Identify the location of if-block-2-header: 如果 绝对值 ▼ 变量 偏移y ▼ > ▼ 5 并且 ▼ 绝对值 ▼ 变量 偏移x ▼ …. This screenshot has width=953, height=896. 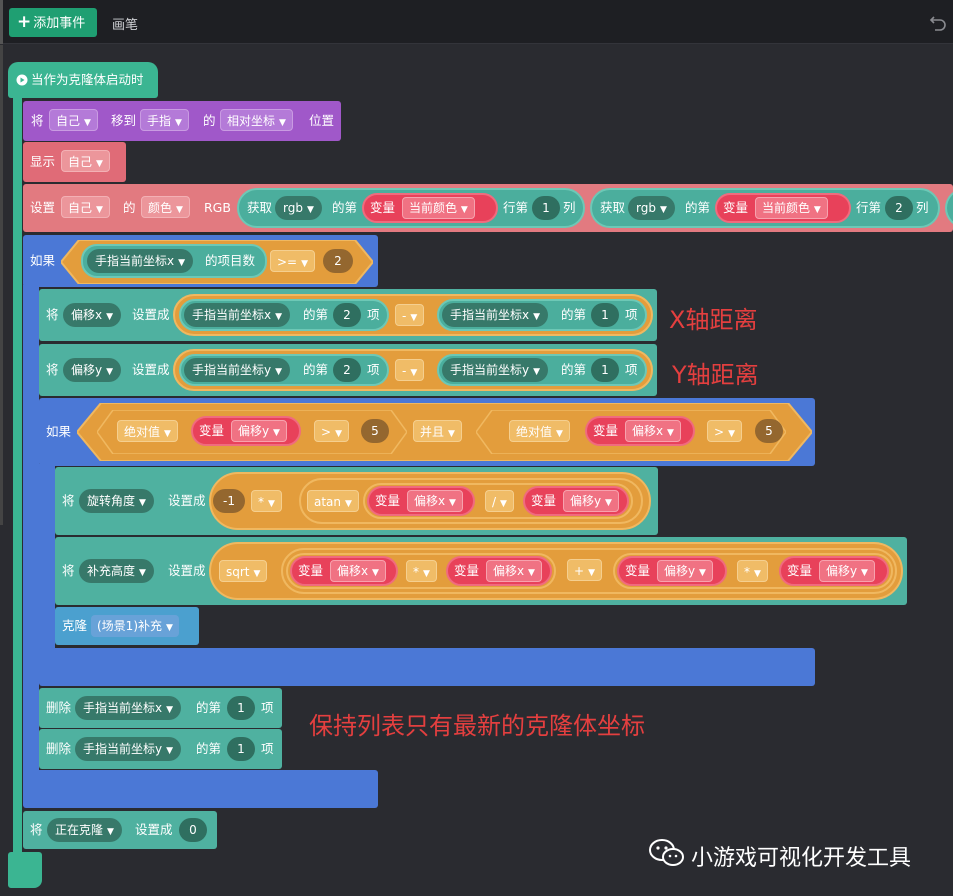
(427, 432).